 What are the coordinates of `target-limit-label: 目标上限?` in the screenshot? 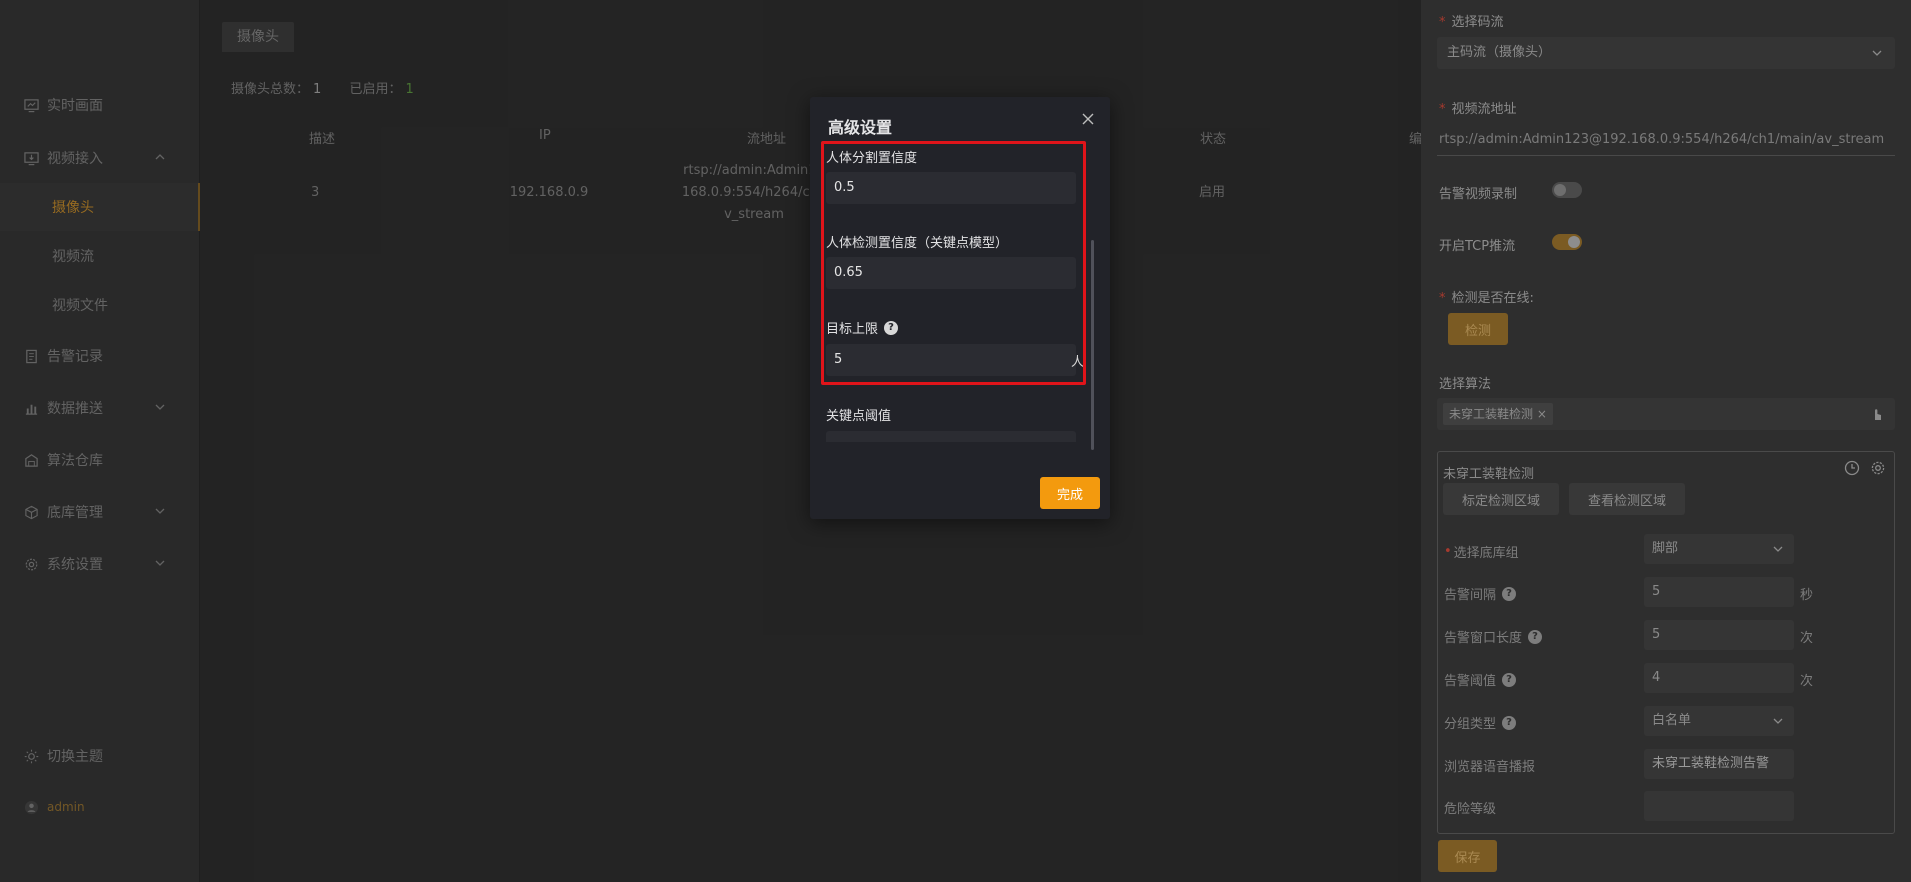 It's located at (862, 327).